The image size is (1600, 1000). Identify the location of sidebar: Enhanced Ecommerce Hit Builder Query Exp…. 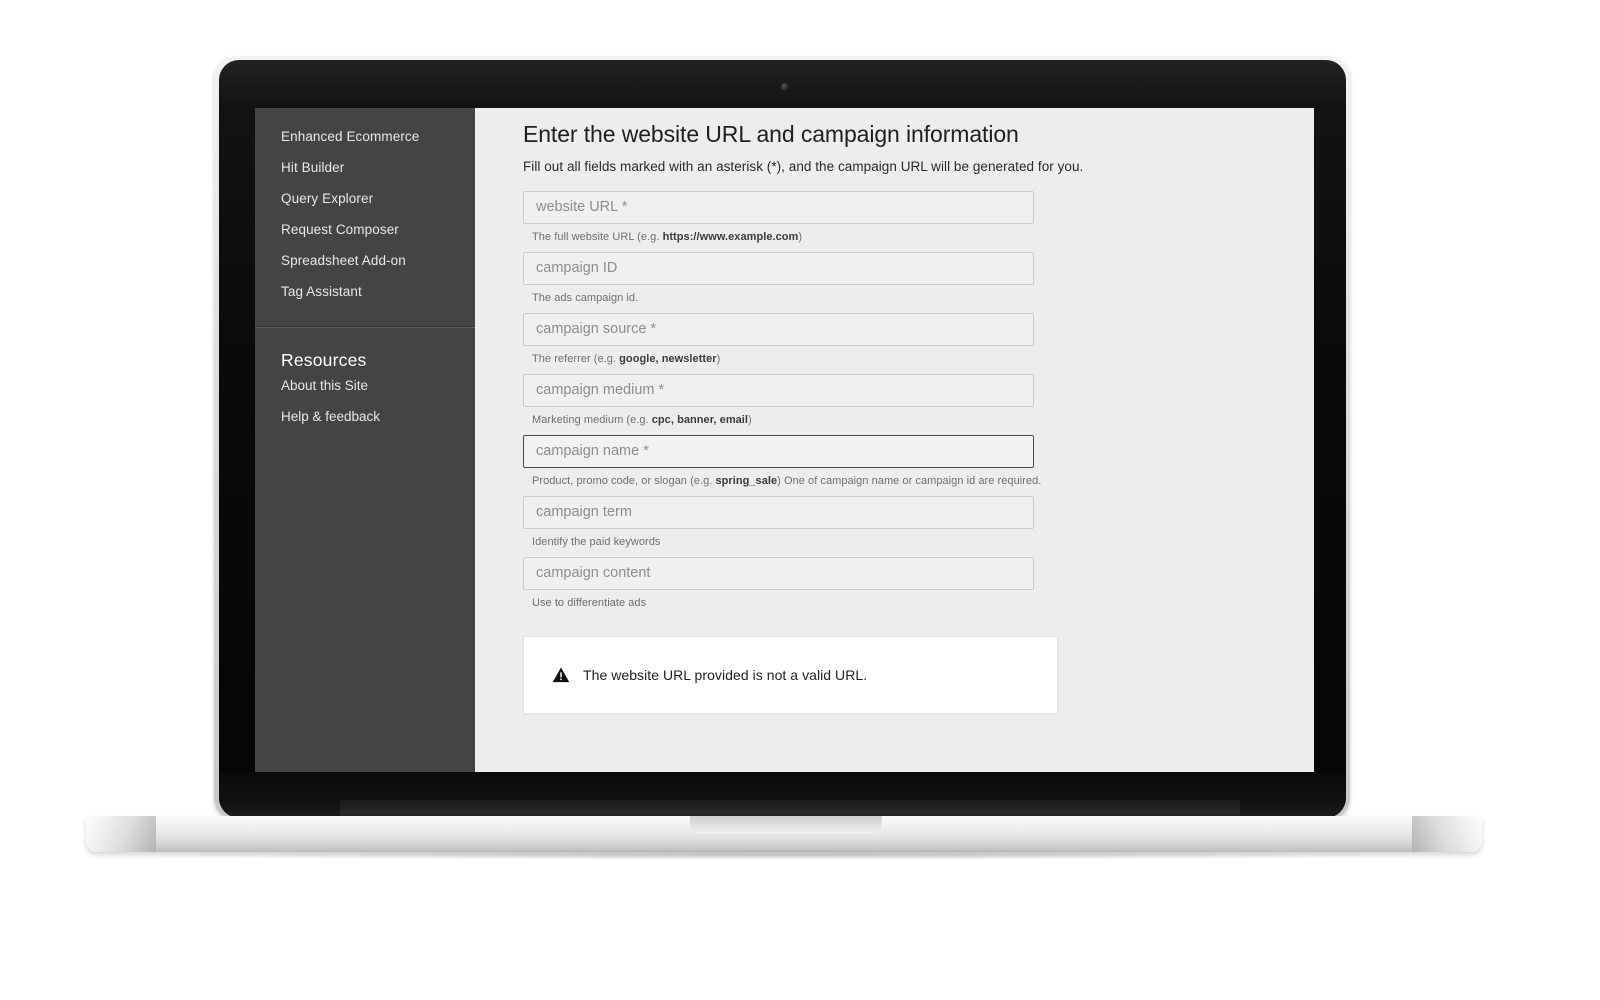
(365, 440).